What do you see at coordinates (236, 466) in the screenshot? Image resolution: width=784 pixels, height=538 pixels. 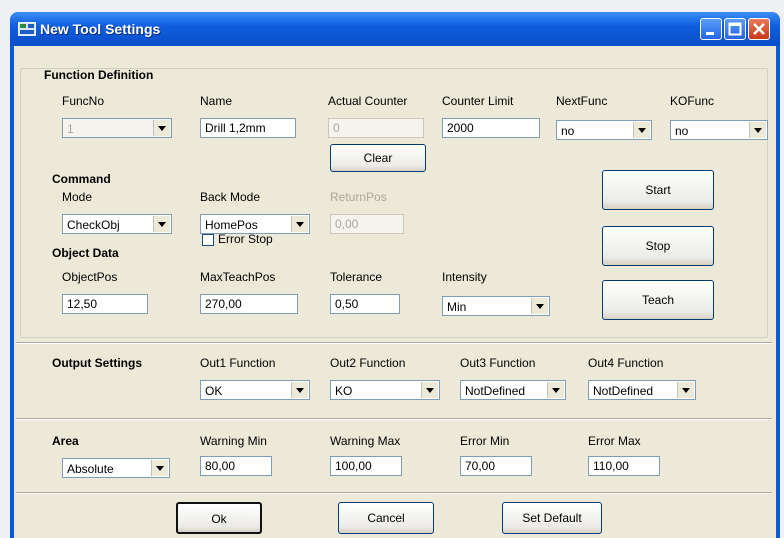 I see `warning-min-input` at bounding box center [236, 466].